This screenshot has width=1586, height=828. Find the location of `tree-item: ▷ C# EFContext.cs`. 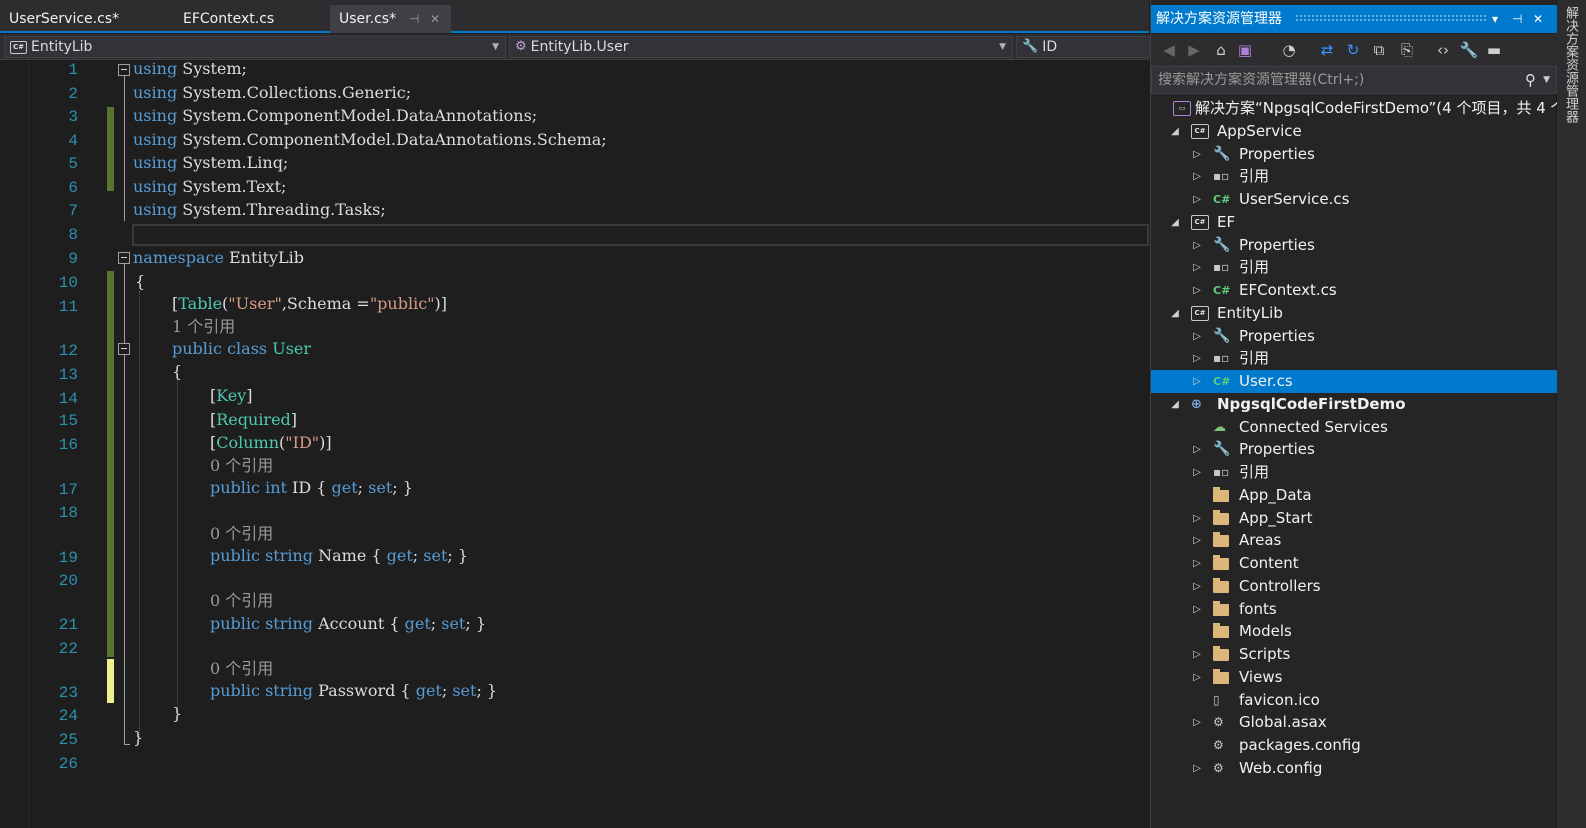

tree-item: ▷ C# EFContext.cs is located at coordinates (1354, 290).